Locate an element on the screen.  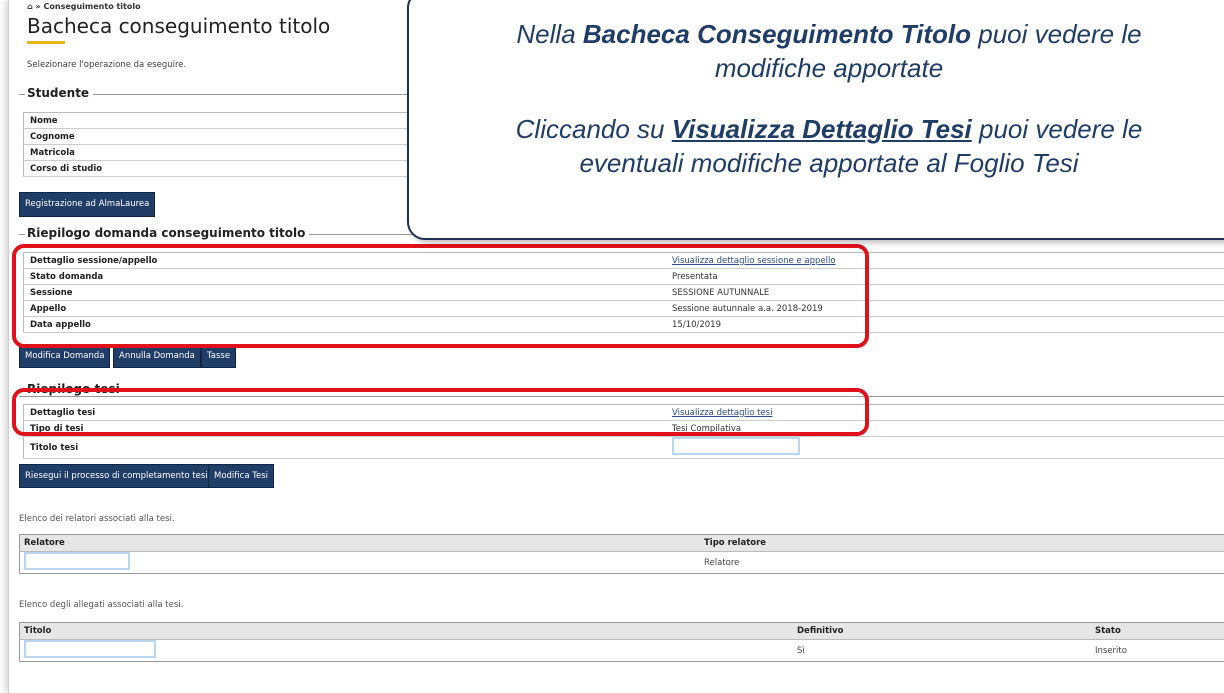
student-label: Nome is located at coordinates (233, 120).